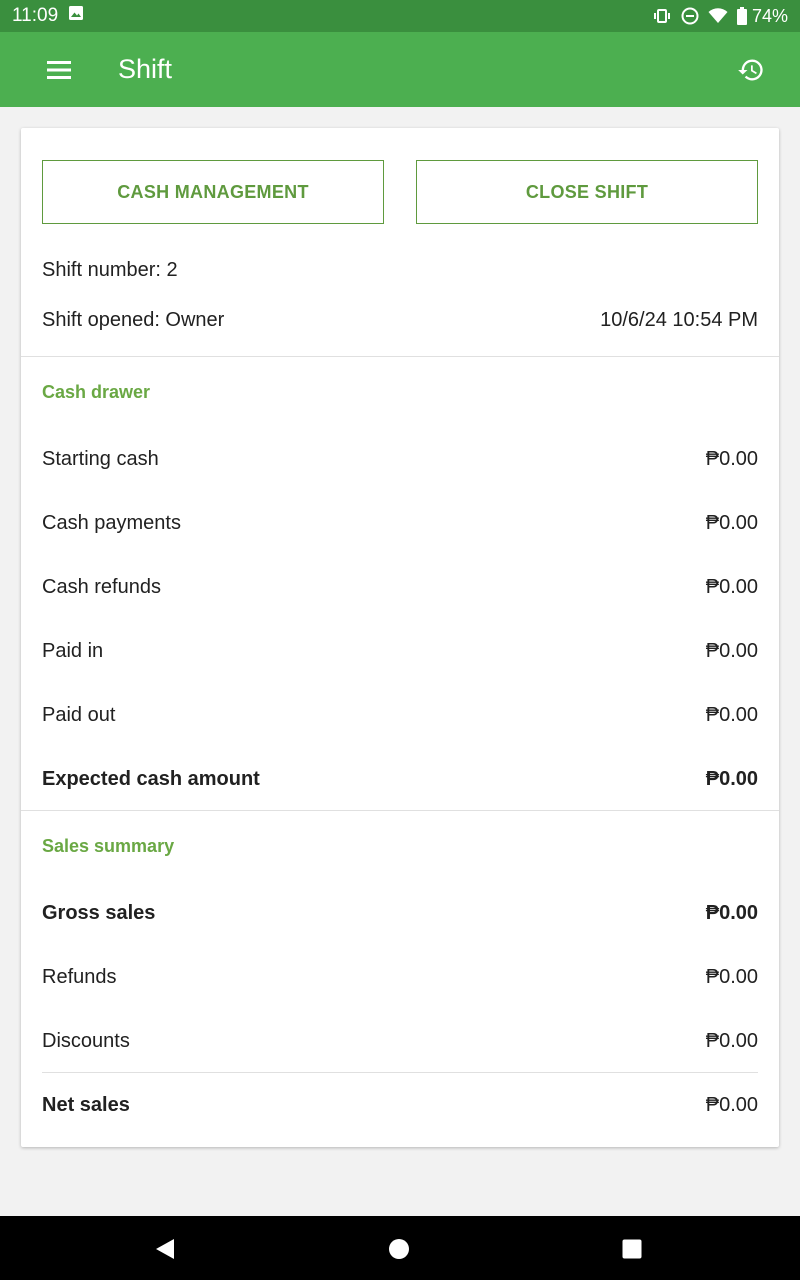 The image size is (800, 1280). I want to click on cash-drawer-row-cash-payments: Cash payments ₱0.00, so click(400, 523).